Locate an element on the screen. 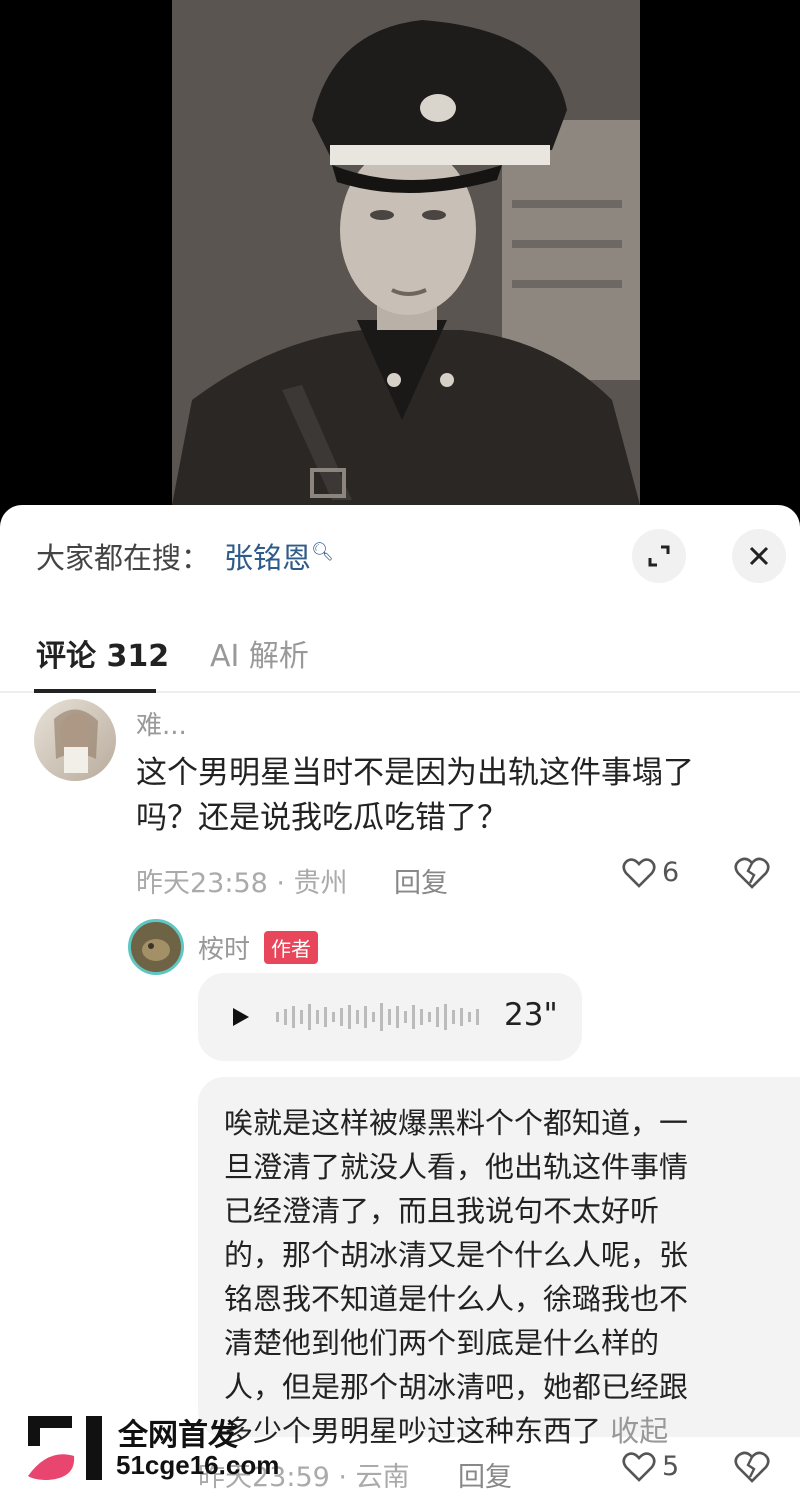  voice-duration: 23" is located at coordinates (531, 1015).